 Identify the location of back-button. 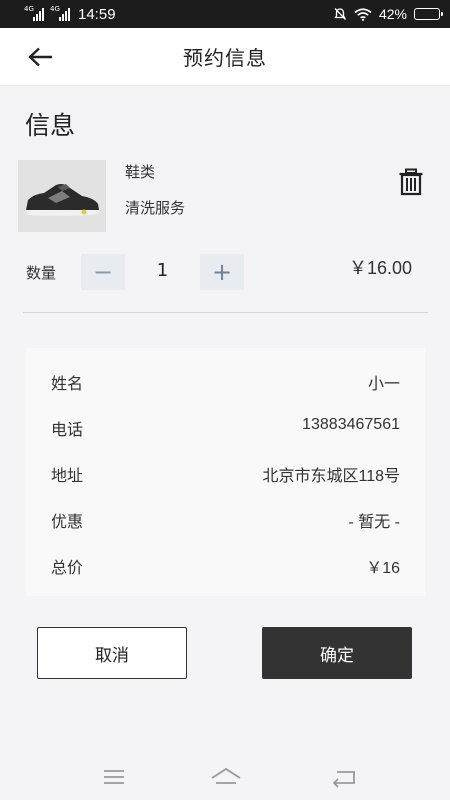
(41, 57).